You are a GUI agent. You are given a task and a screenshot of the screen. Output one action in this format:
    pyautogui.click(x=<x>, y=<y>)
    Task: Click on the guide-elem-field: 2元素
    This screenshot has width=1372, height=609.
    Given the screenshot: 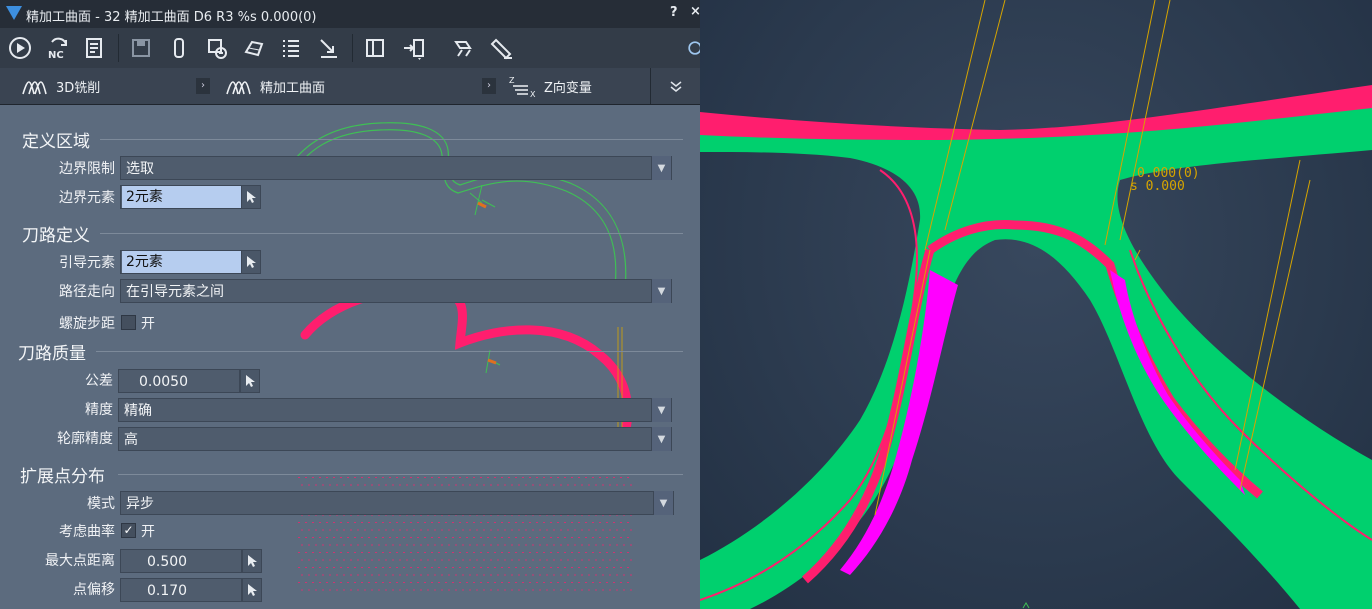 What is the action you would take?
    pyautogui.click(x=181, y=262)
    